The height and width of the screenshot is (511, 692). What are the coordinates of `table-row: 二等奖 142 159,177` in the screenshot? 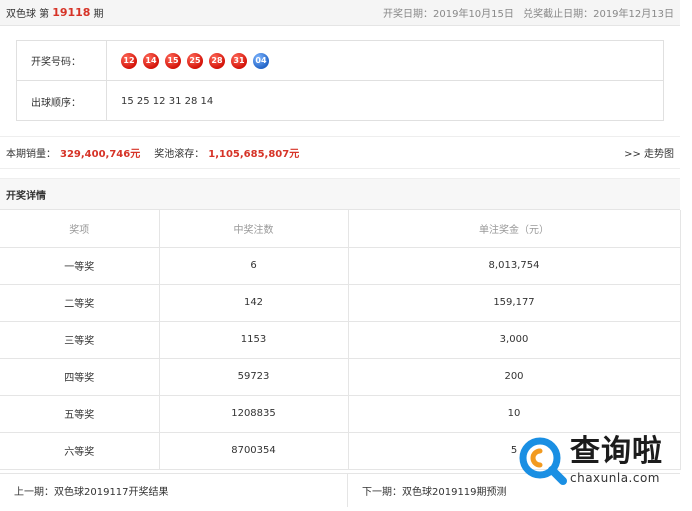 It's located at (340, 302).